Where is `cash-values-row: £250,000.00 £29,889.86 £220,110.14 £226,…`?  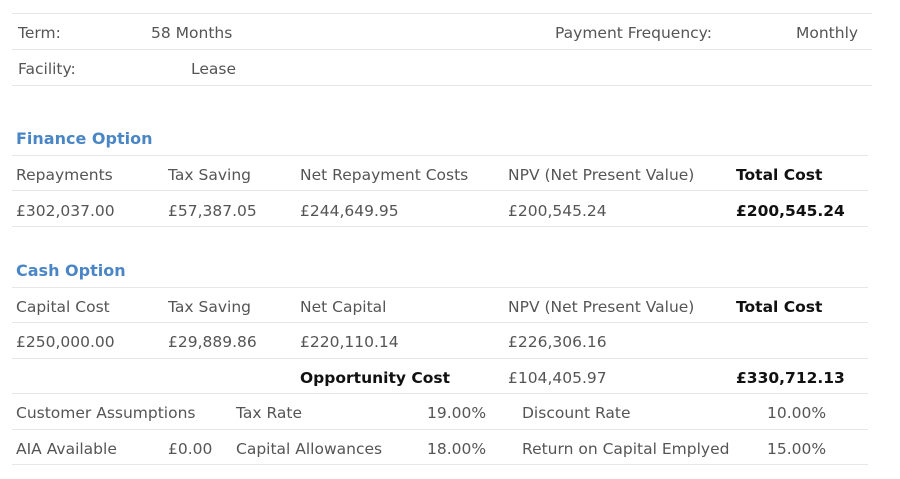 cash-values-row: £250,000.00 £29,889.86 £220,110.14 £226,… is located at coordinates (450, 342).